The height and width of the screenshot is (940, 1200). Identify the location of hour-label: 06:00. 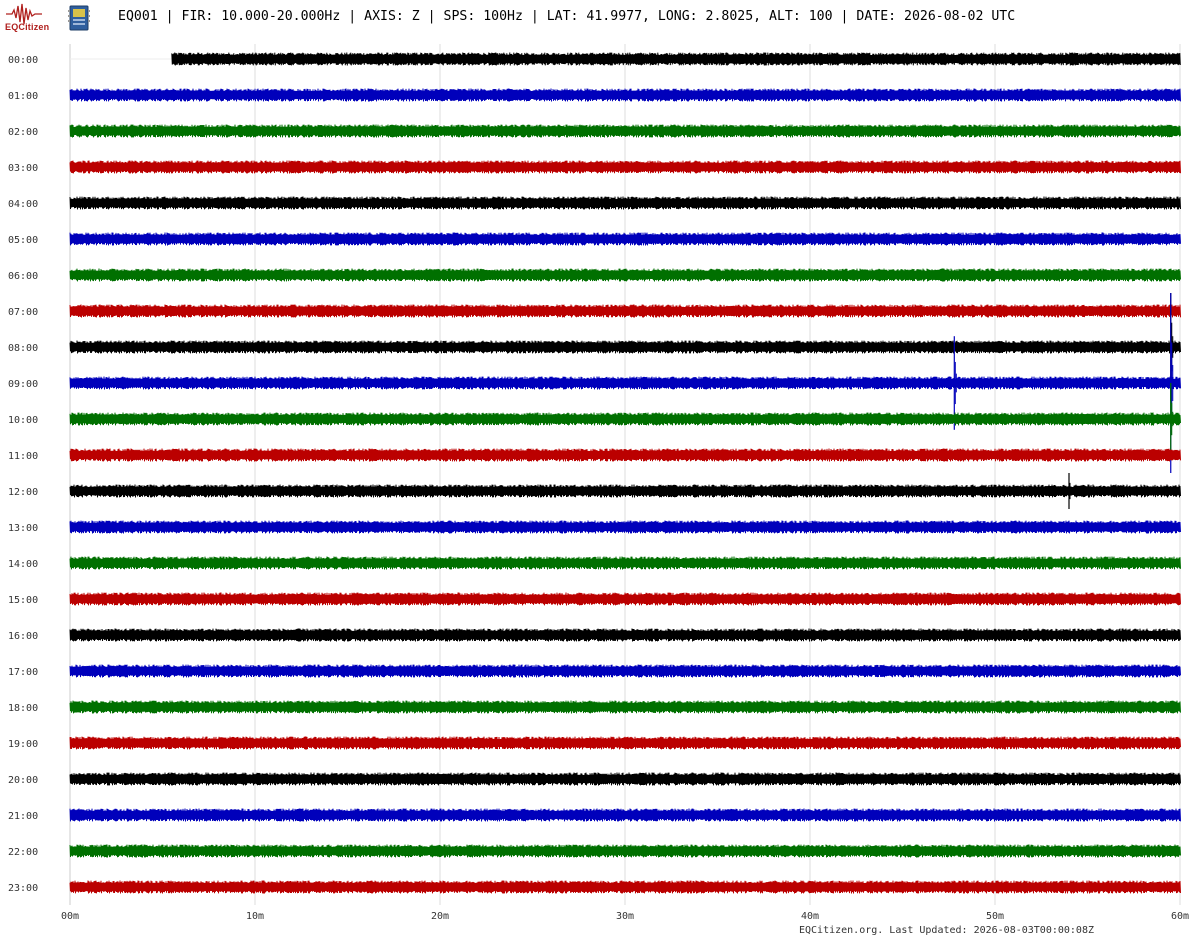
(23, 276).